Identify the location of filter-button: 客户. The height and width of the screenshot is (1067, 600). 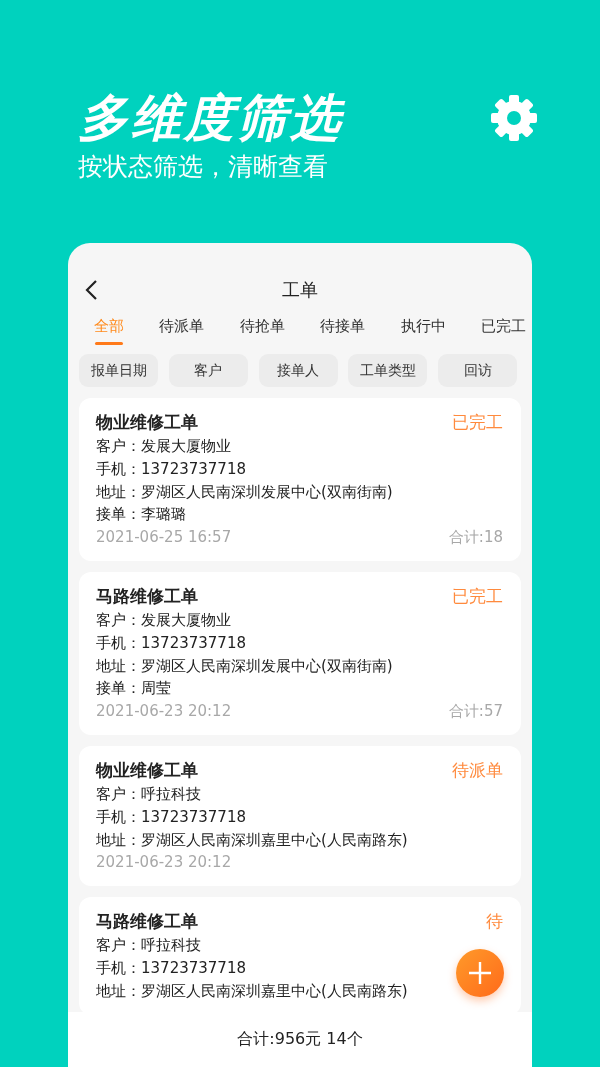
(208, 370).